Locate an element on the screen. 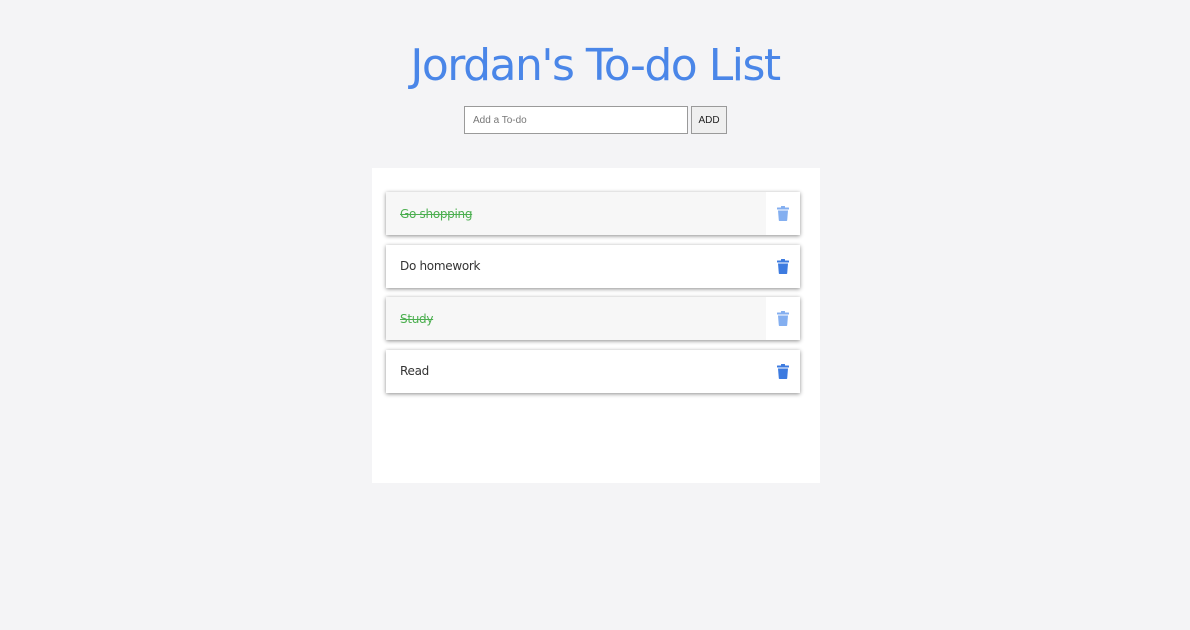 The width and height of the screenshot is (1190, 630). todo-item-body: Go shopping is located at coordinates (576, 213).